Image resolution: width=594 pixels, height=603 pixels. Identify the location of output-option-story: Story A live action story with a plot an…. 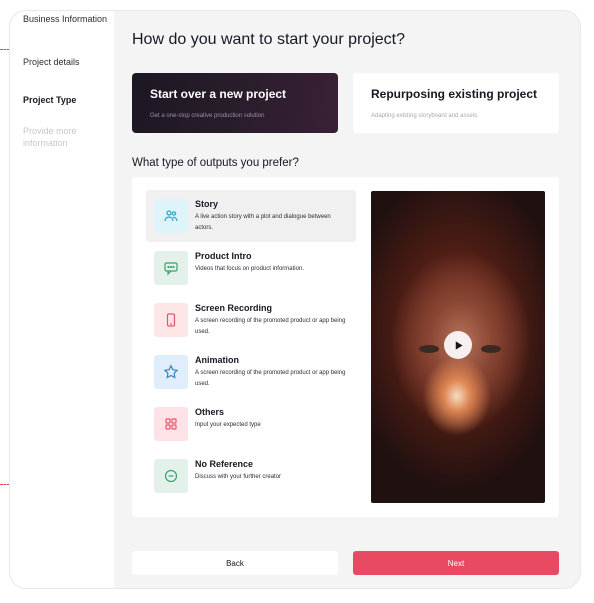
(251, 216).